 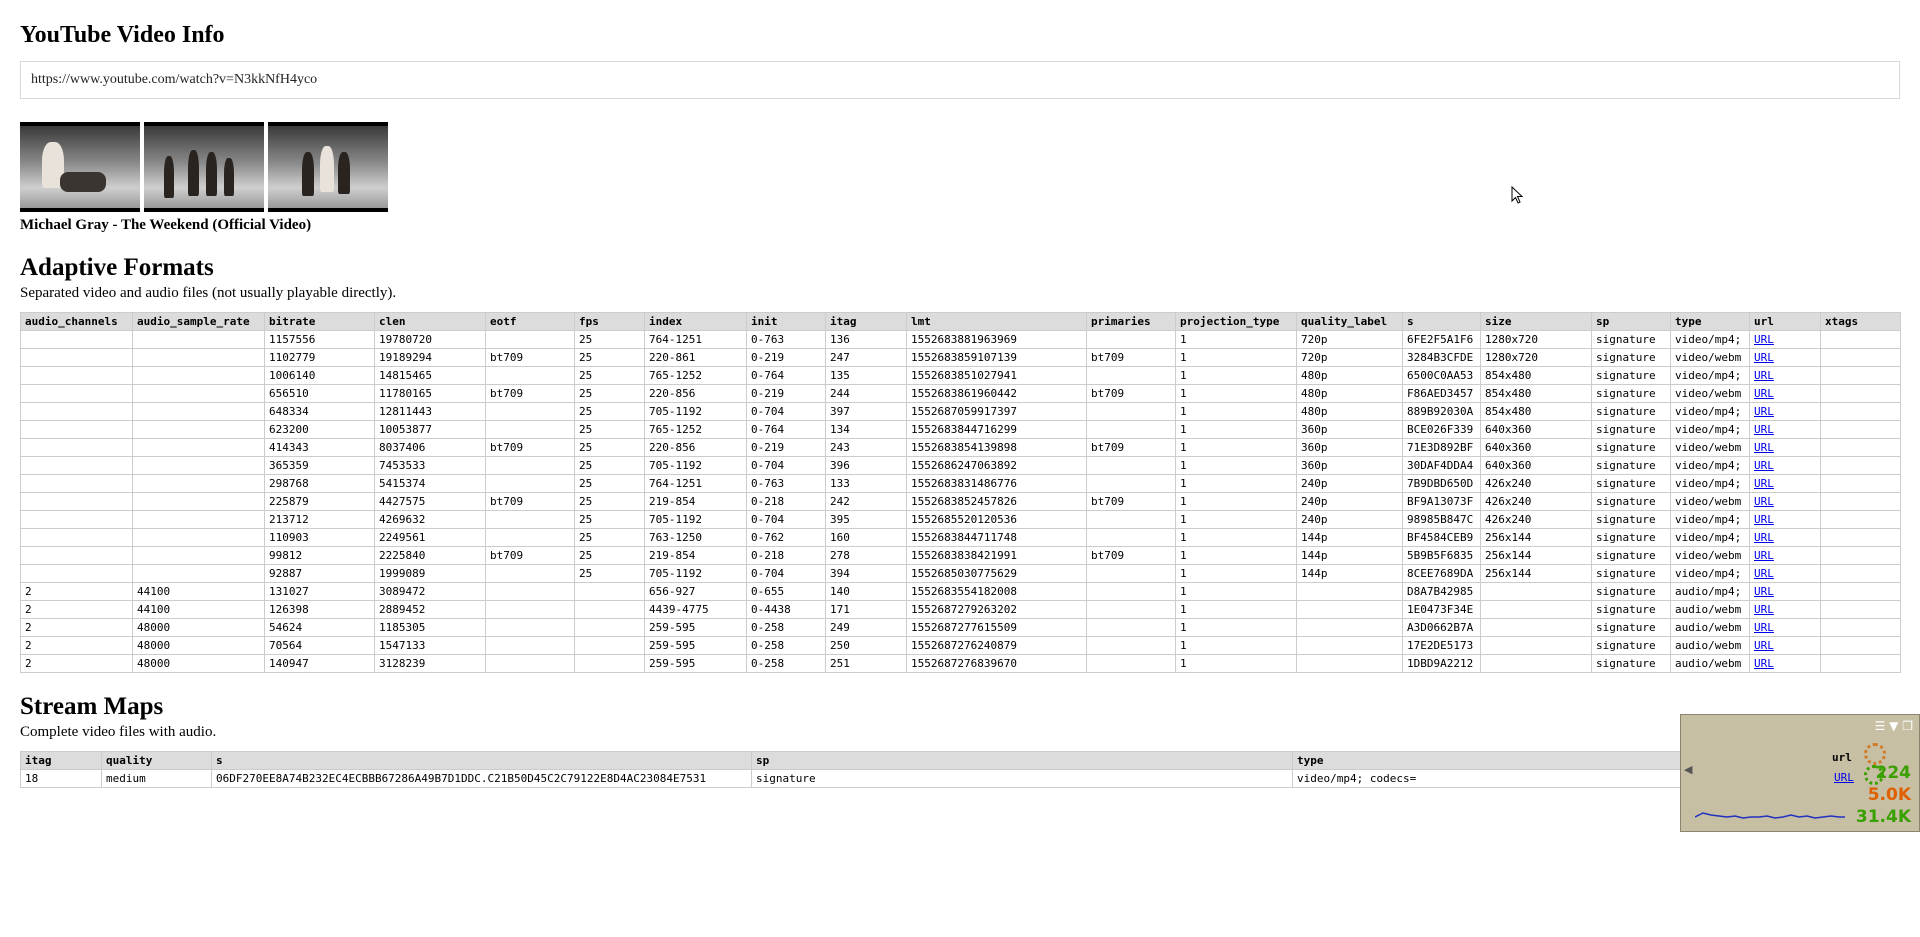 What do you see at coordinates (786, 357) in the screenshot?
I see `cell-init: 0-219` at bounding box center [786, 357].